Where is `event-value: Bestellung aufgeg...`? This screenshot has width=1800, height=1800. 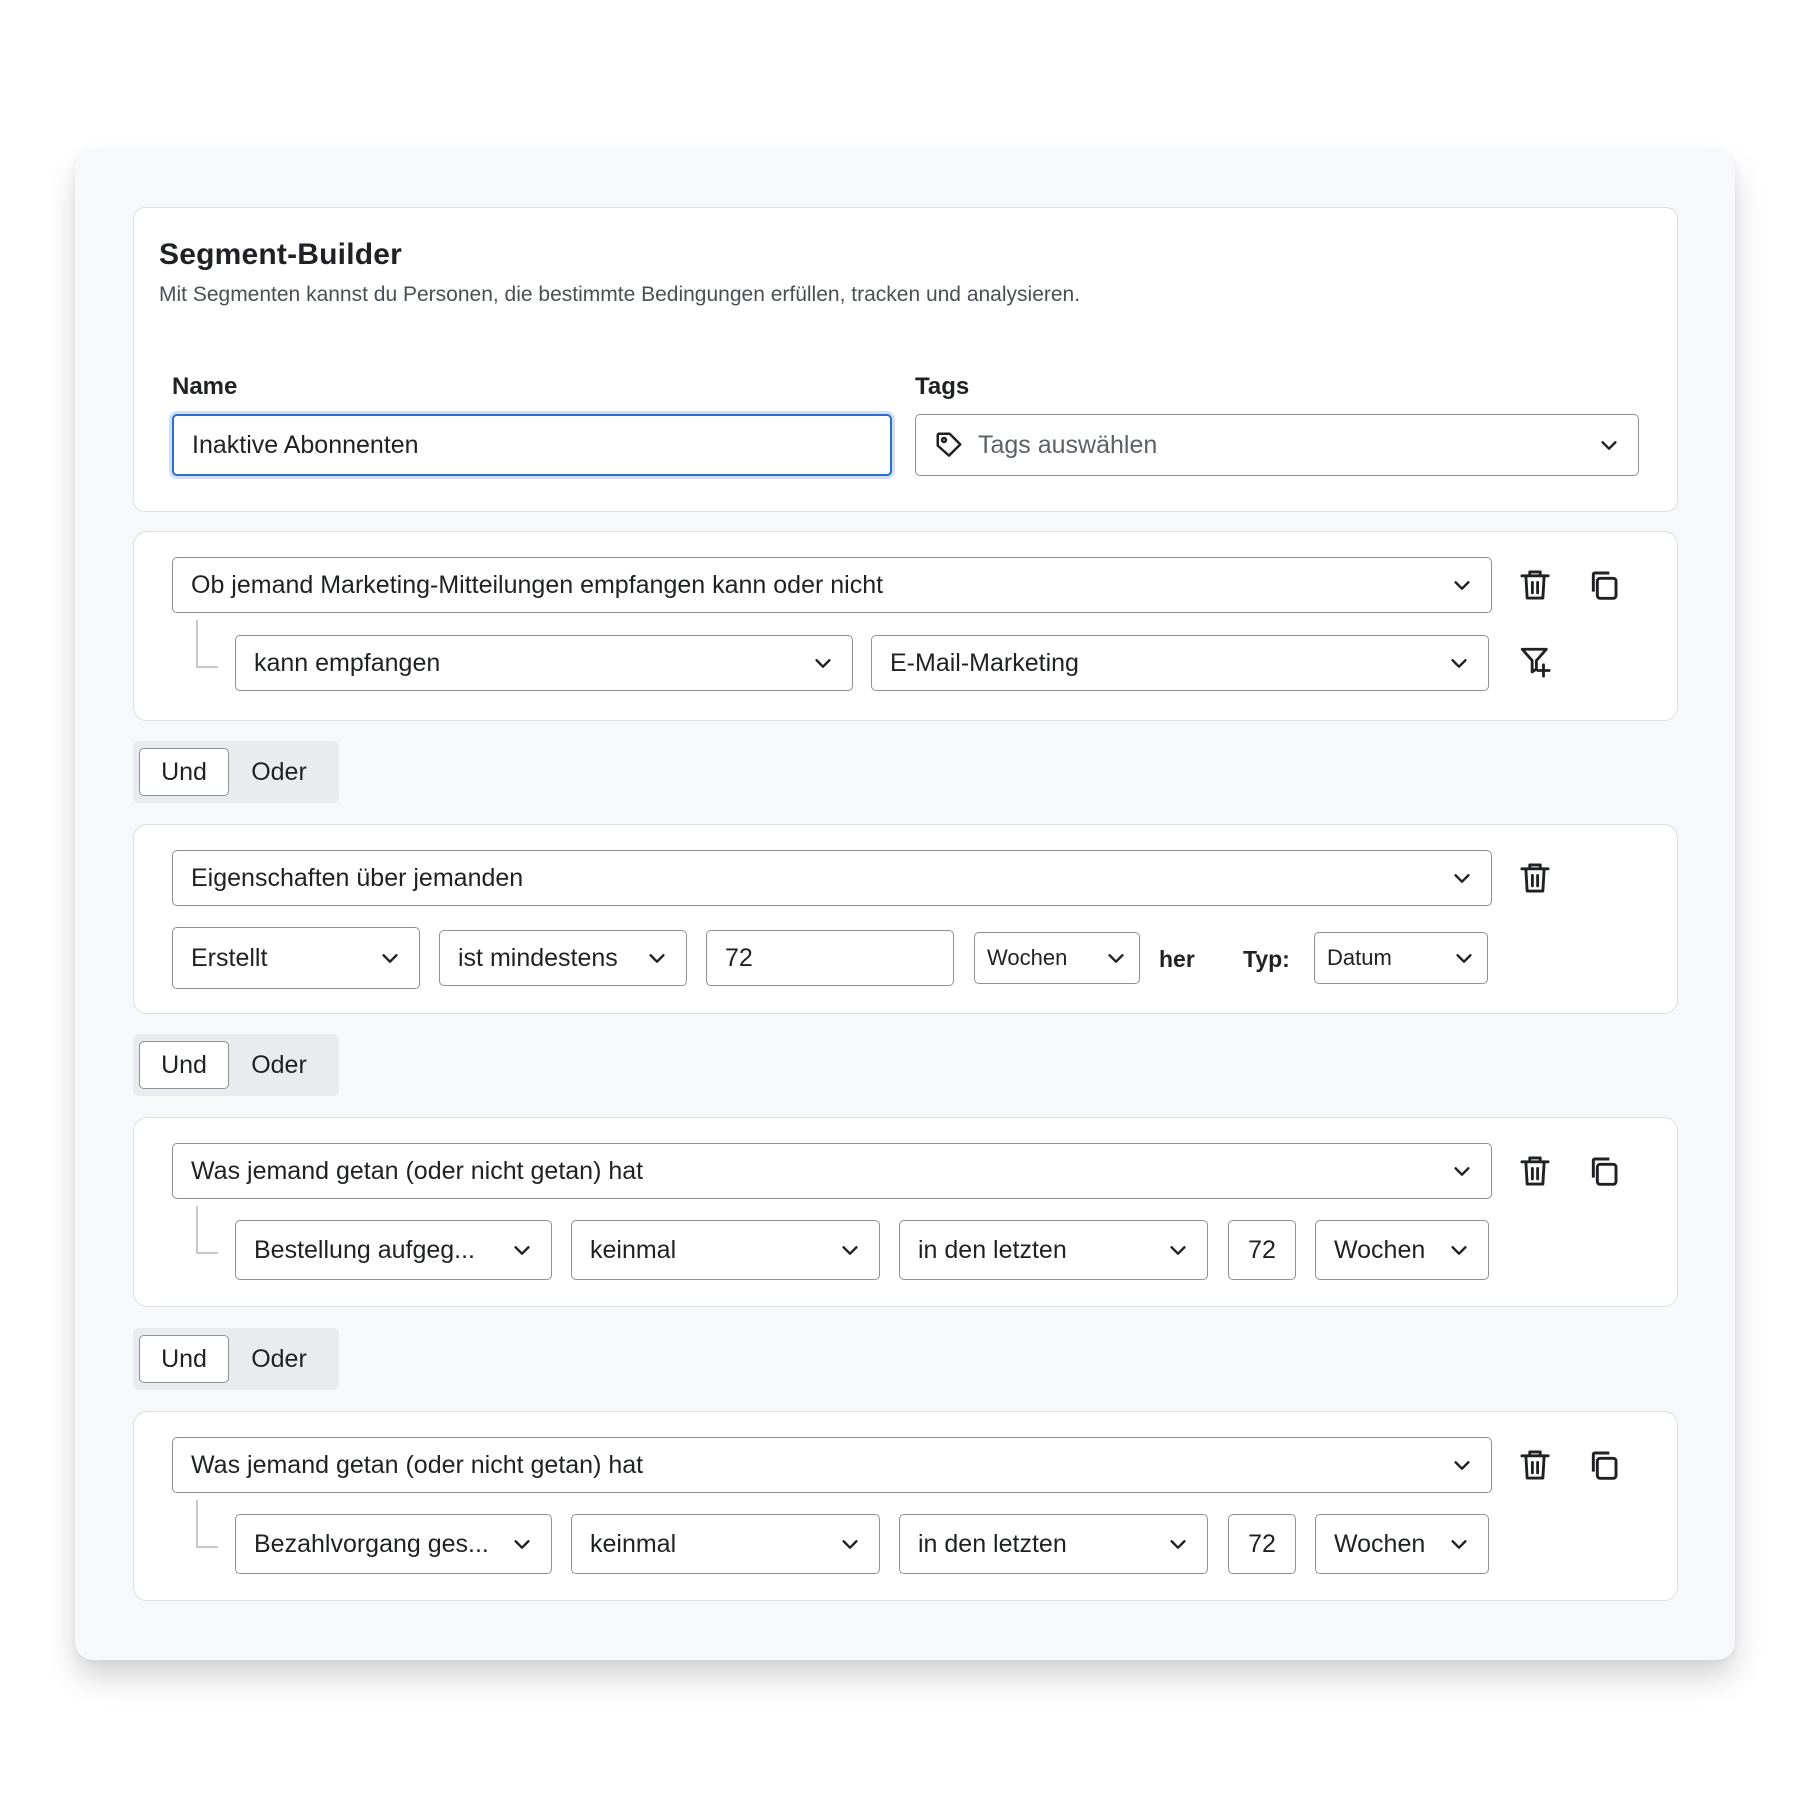 event-value: Bestellung aufgeg... is located at coordinates (364, 1249).